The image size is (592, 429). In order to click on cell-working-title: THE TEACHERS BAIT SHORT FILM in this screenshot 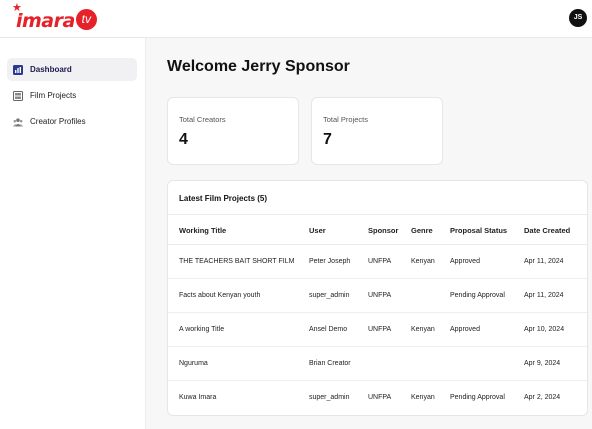, I will do `click(237, 261)`.